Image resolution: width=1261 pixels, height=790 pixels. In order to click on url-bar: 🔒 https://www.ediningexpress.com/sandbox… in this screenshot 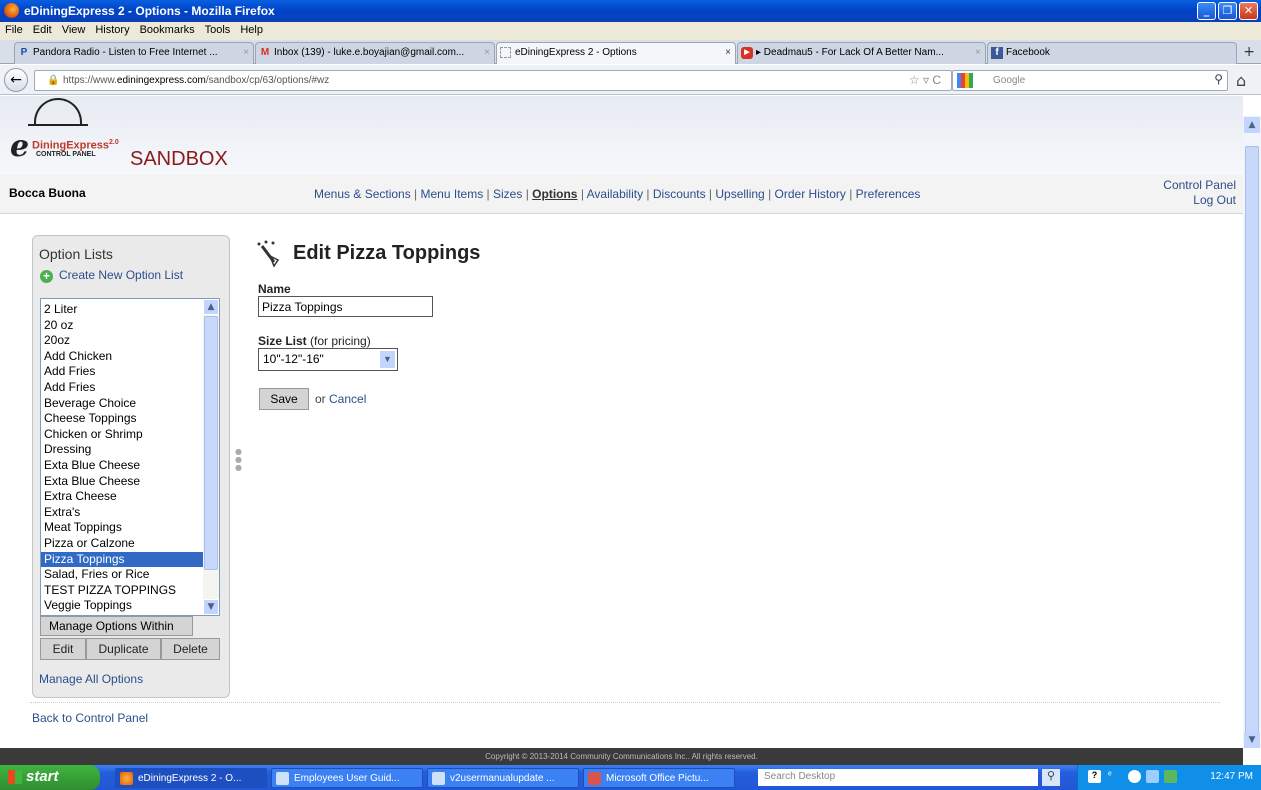, I will do `click(493, 80)`.